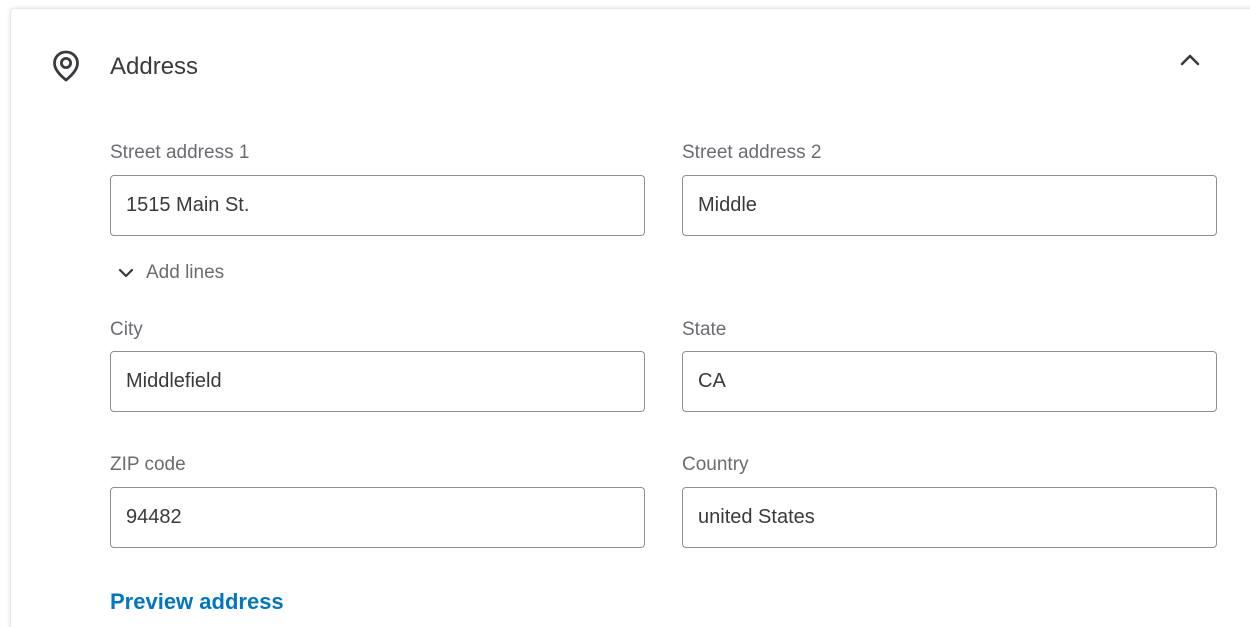  What do you see at coordinates (752, 152) in the screenshot?
I see `street-address-2-label: Street address 2` at bounding box center [752, 152].